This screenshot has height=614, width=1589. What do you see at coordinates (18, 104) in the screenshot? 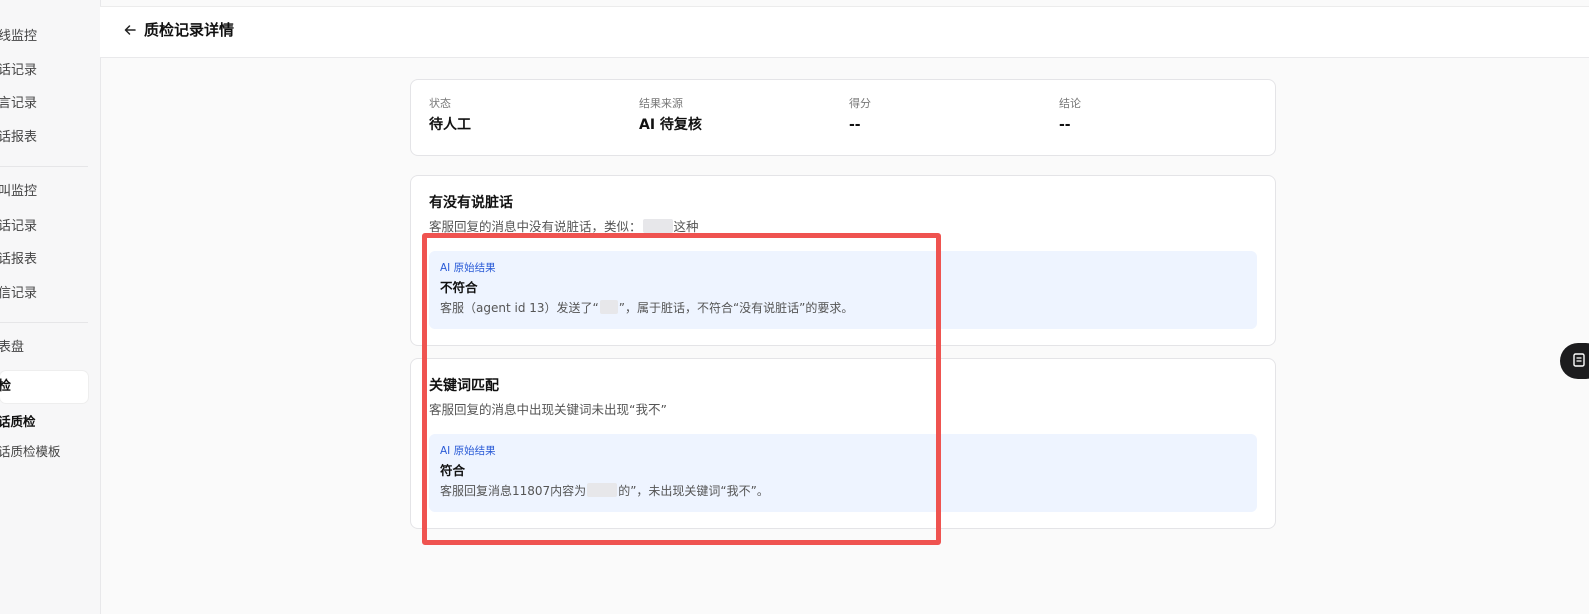
I see `sidebar-item: 言记录` at bounding box center [18, 104].